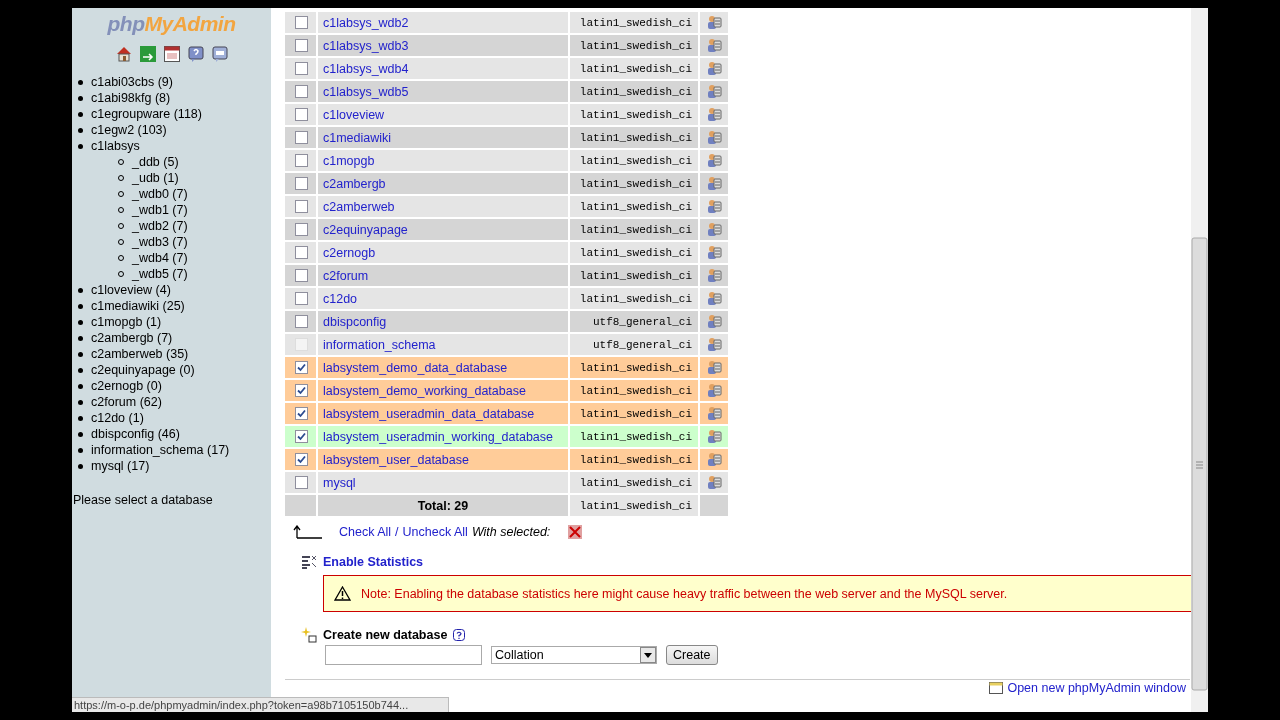 The height and width of the screenshot is (720, 1280). Describe the element at coordinates (346, 160) in the screenshot. I see `database-name-link: c1mopgb` at that location.